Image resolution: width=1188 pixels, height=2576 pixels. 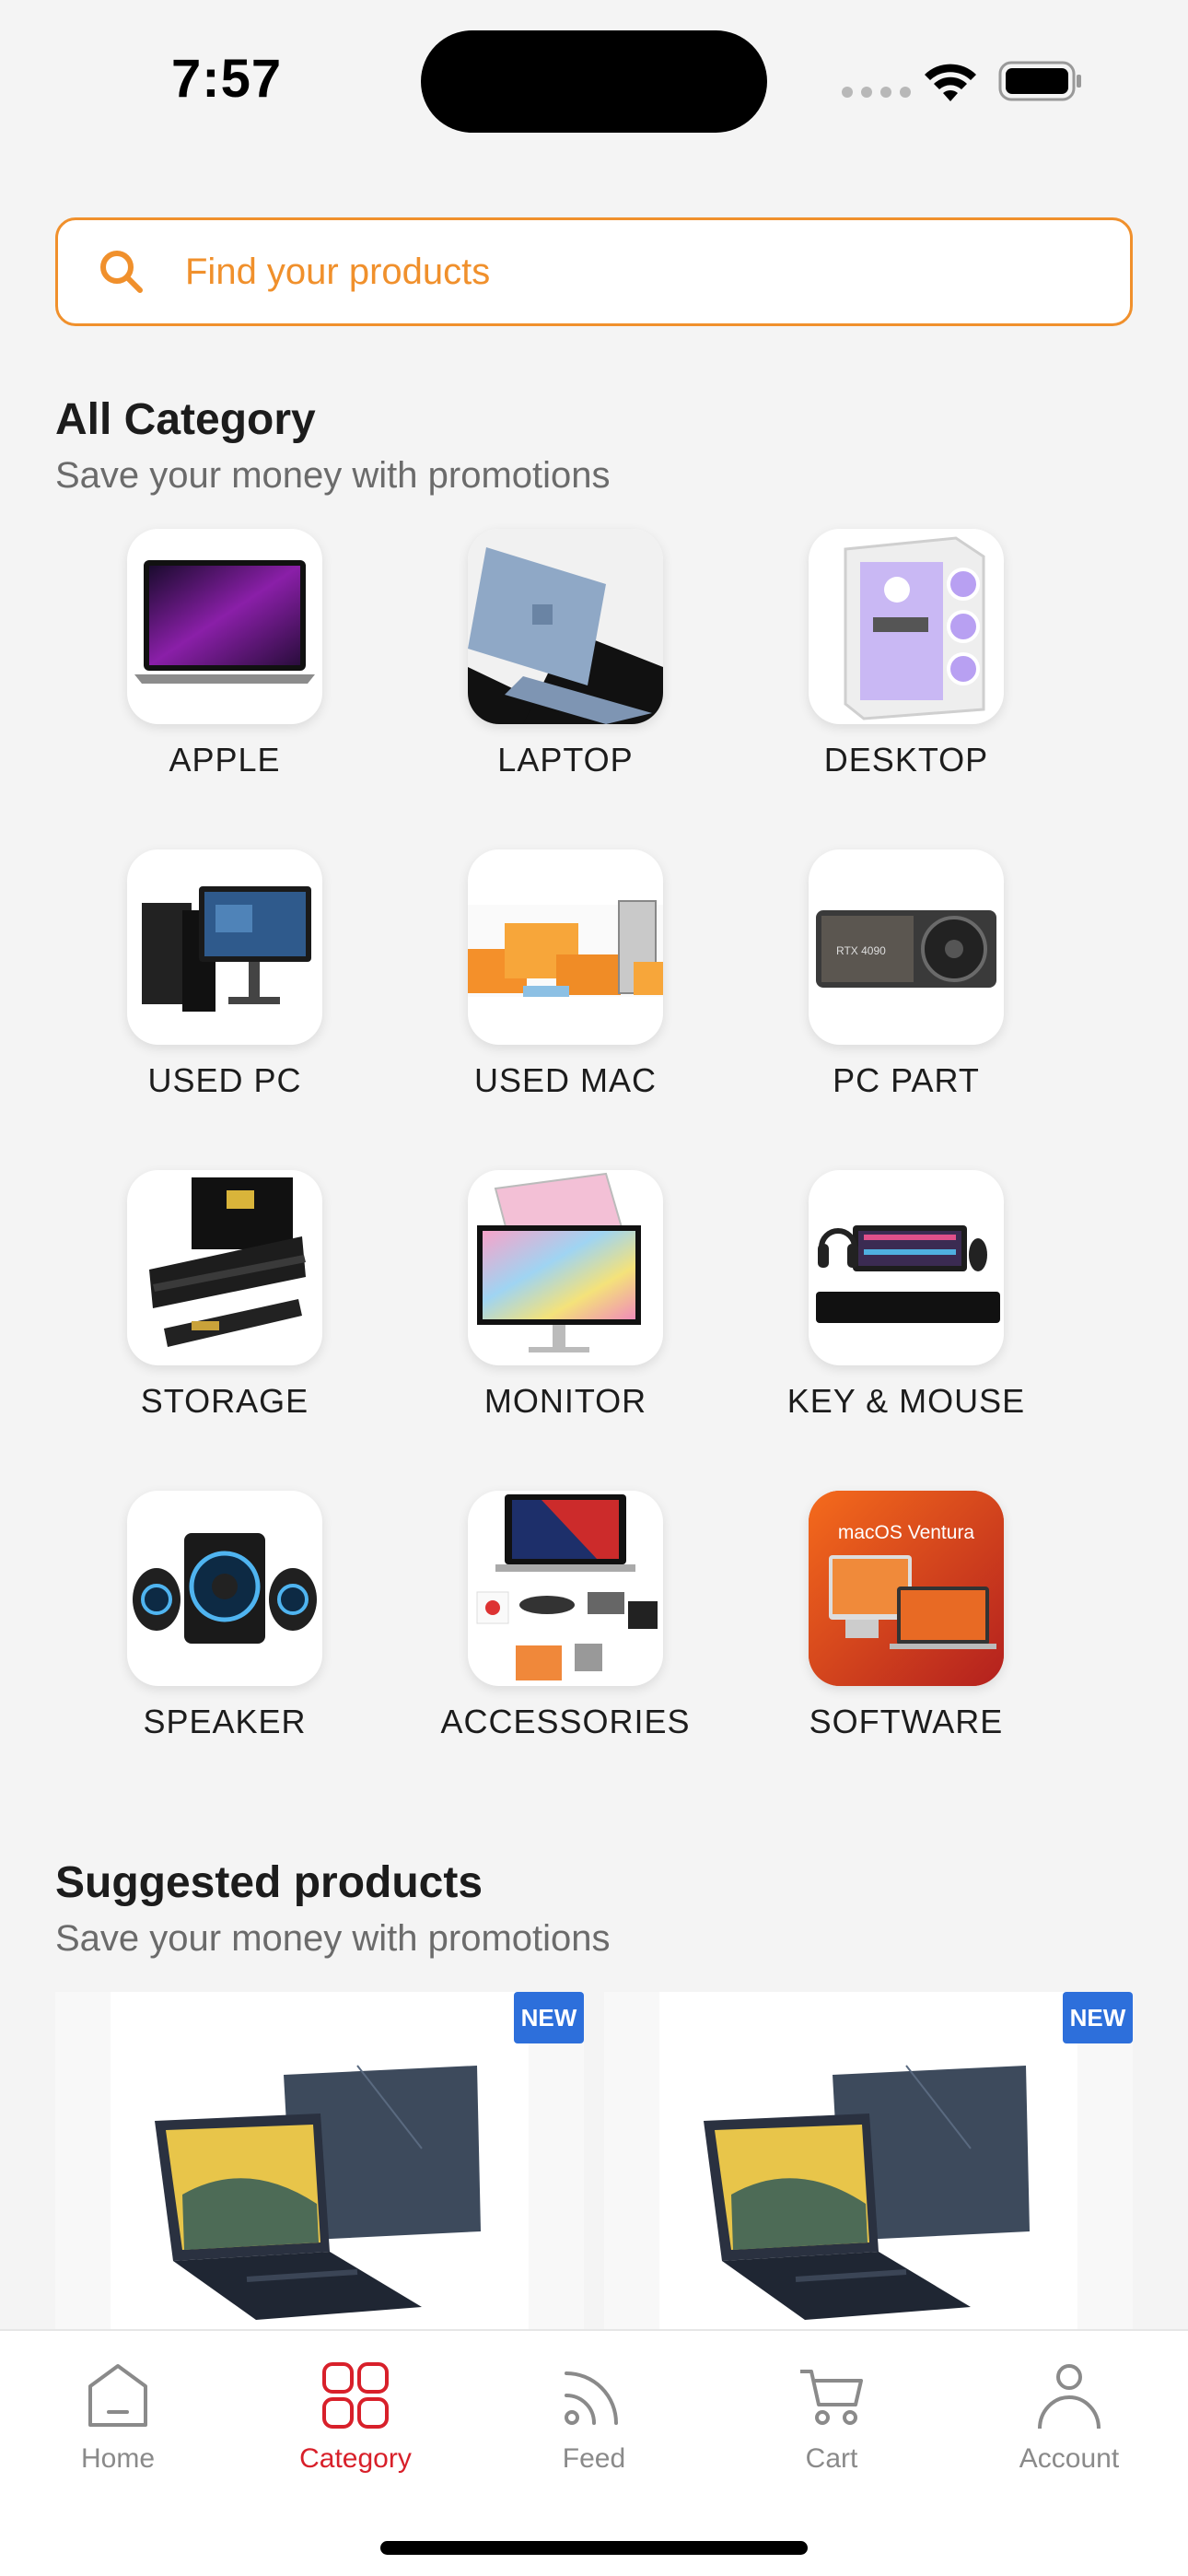 What do you see at coordinates (224, 626) in the screenshot?
I see `macbook-icon` at bounding box center [224, 626].